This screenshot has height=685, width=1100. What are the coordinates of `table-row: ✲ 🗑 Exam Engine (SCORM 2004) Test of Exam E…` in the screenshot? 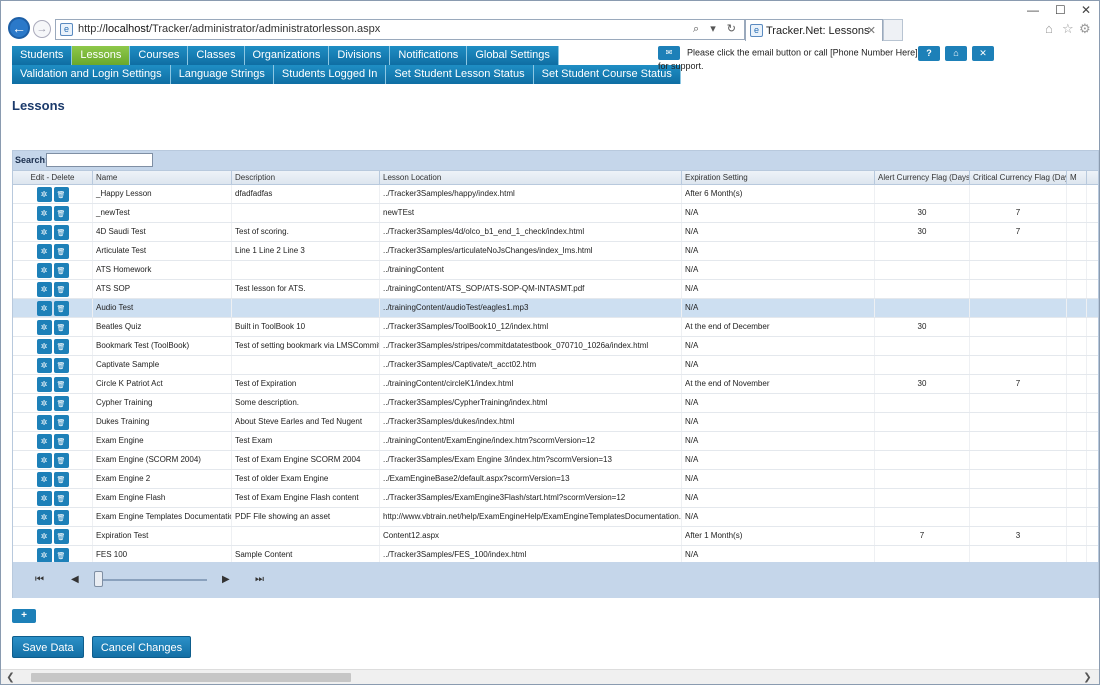 It's located at (555, 460).